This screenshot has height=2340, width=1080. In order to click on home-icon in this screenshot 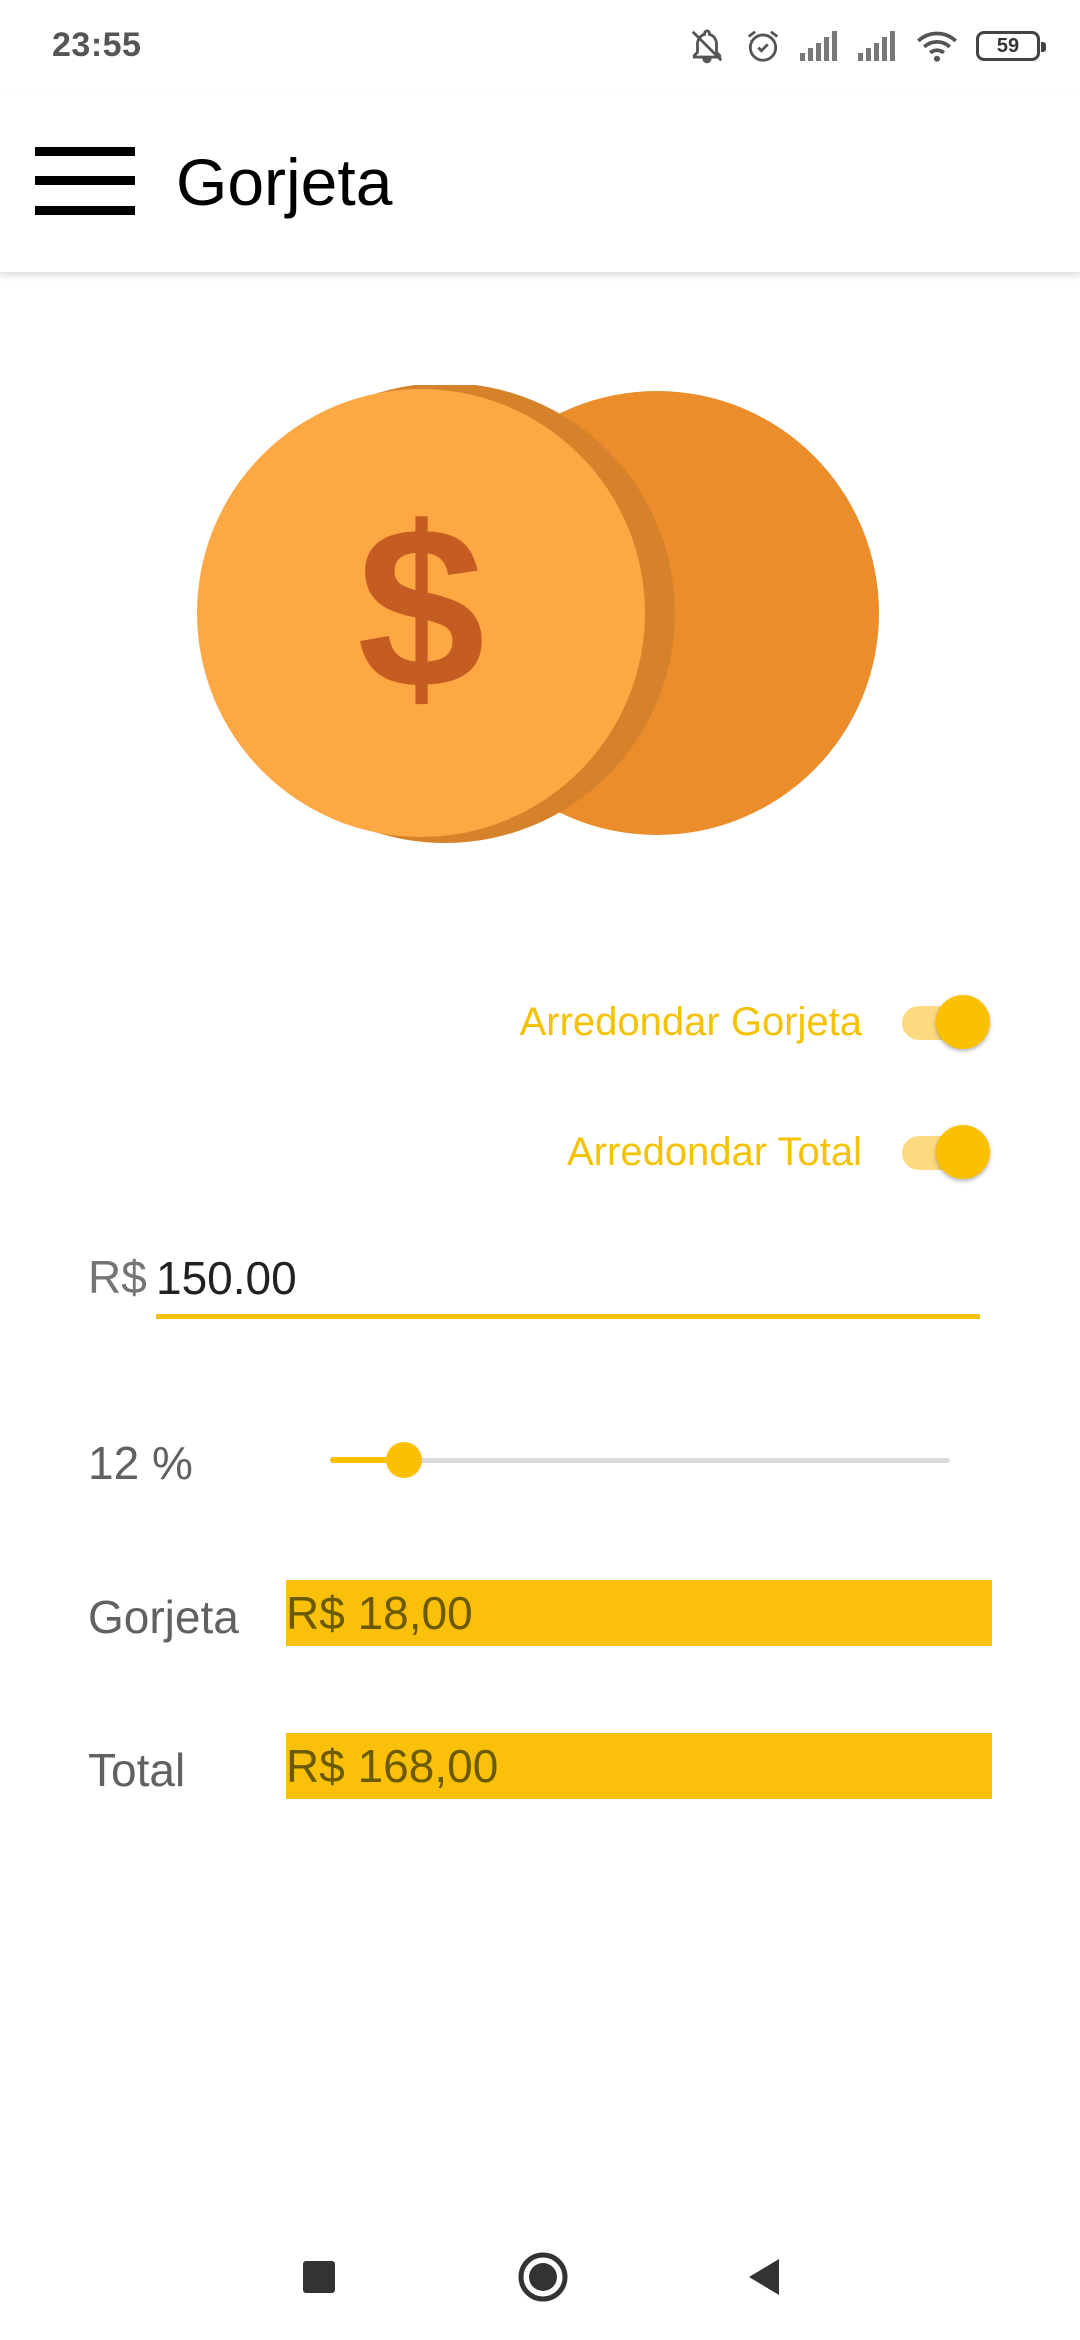, I will do `click(543, 2277)`.